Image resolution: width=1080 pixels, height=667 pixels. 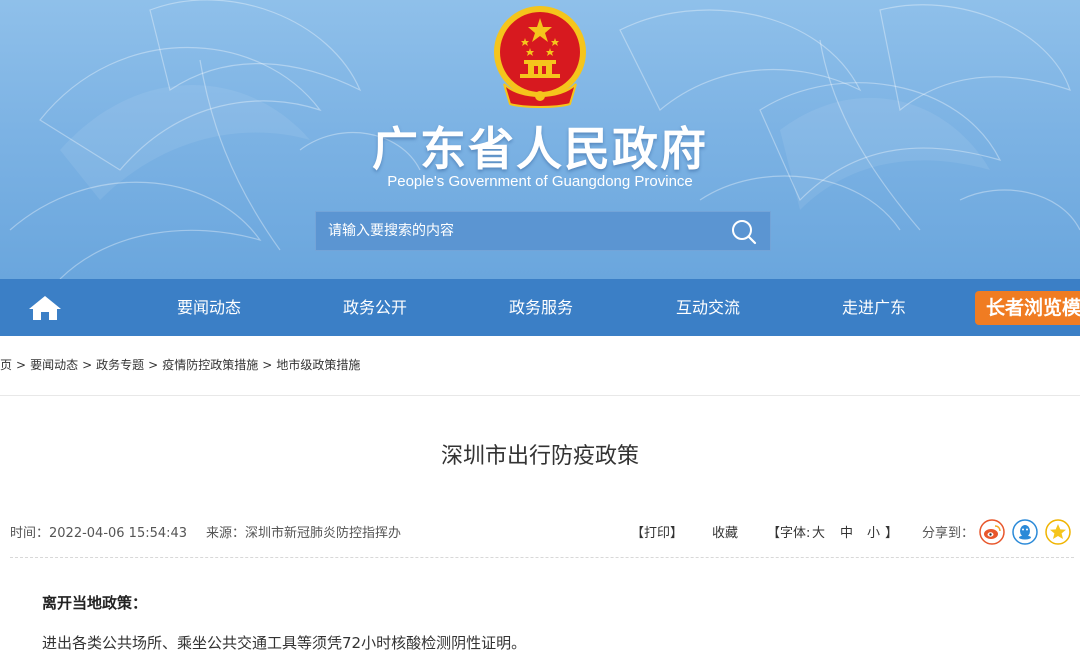 What do you see at coordinates (284, 643) in the screenshot?
I see `article-paragraph: 进出各类公共场所、乘坐公共交通工具等须凭72小时核酸检测阴性证明。` at bounding box center [284, 643].